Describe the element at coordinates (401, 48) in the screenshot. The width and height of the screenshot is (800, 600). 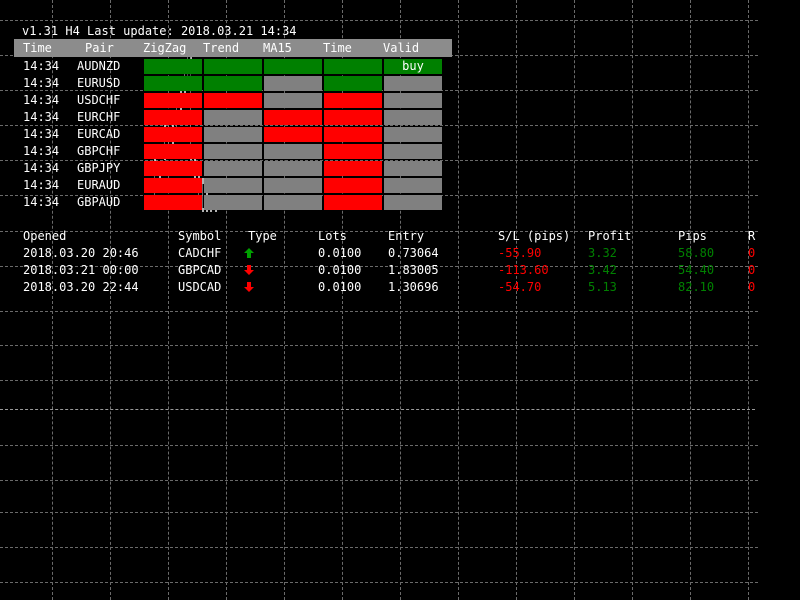
I see `col-valid: Valid` at that location.